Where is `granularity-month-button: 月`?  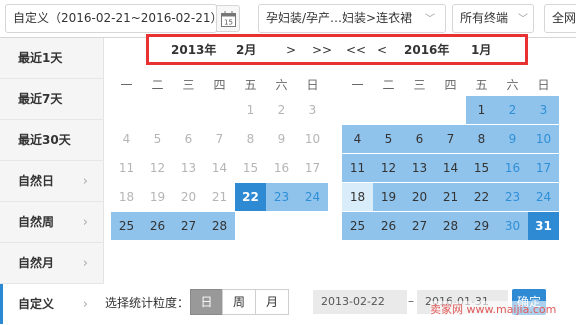
granularity-month-button: 月 is located at coordinates (272, 302).